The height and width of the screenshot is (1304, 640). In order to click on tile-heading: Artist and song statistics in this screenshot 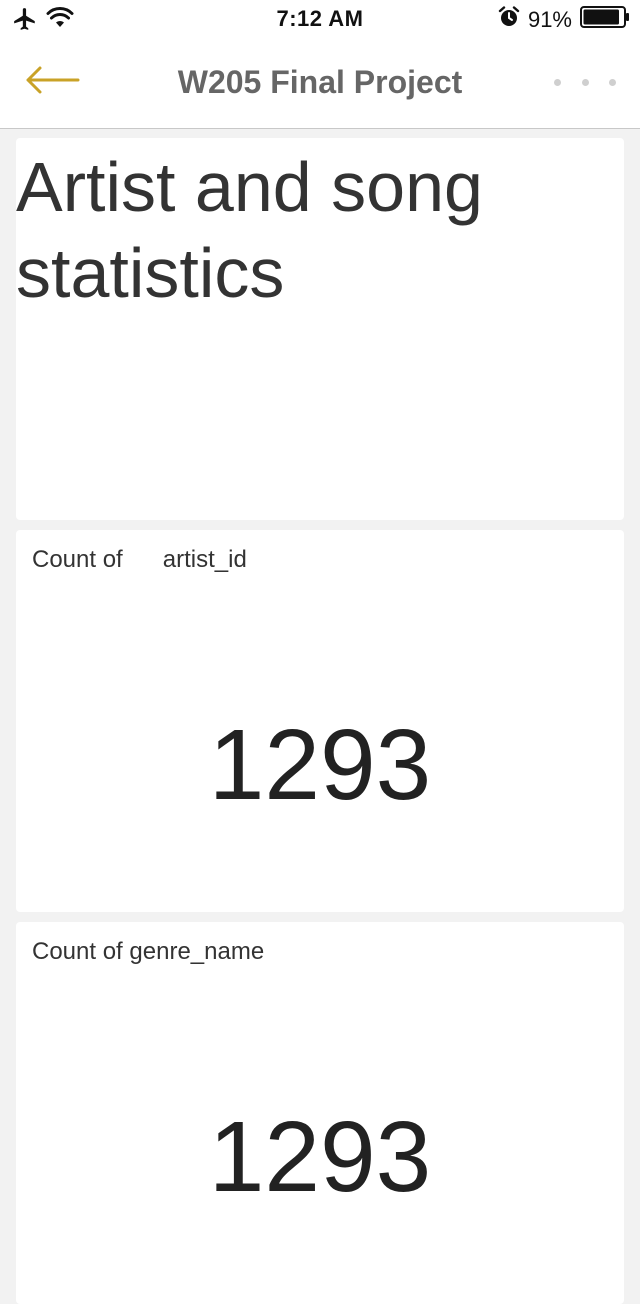, I will do `click(249, 230)`.